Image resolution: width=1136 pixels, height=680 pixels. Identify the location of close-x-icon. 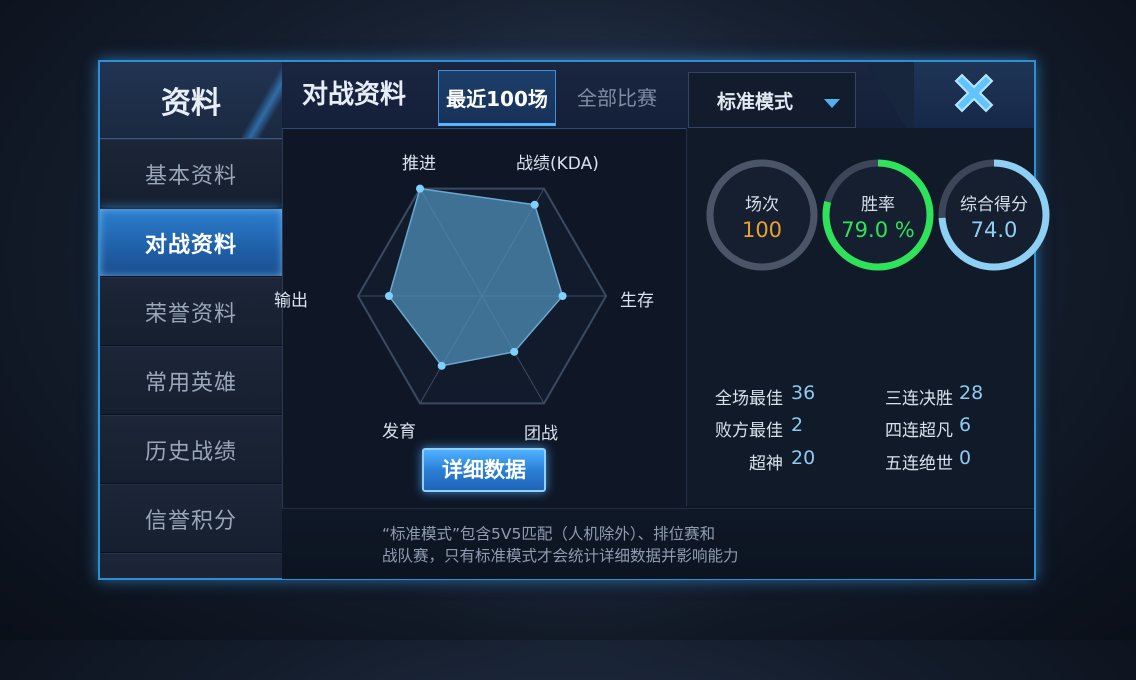
(974, 95).